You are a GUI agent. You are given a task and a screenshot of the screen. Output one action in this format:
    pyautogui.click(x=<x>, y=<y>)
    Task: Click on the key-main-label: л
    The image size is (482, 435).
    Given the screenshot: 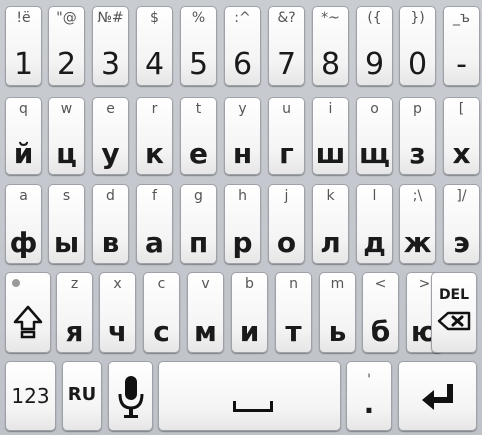 What is the action you would take?
    pyautogui.click(x=330, y=242)
    